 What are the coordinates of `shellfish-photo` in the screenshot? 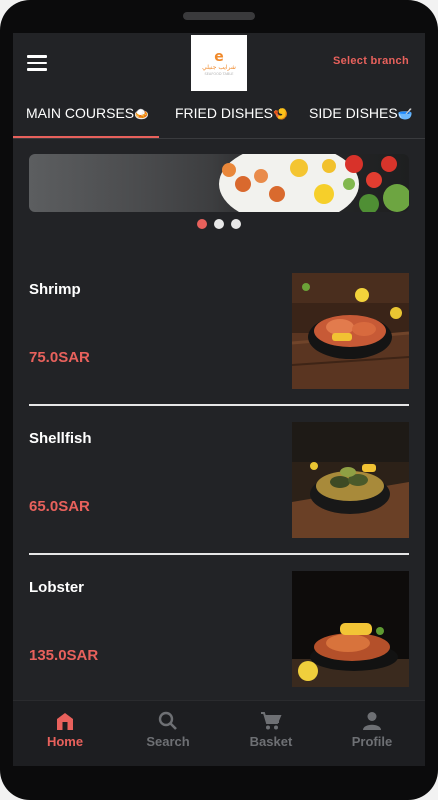 It's located at (350, 480).